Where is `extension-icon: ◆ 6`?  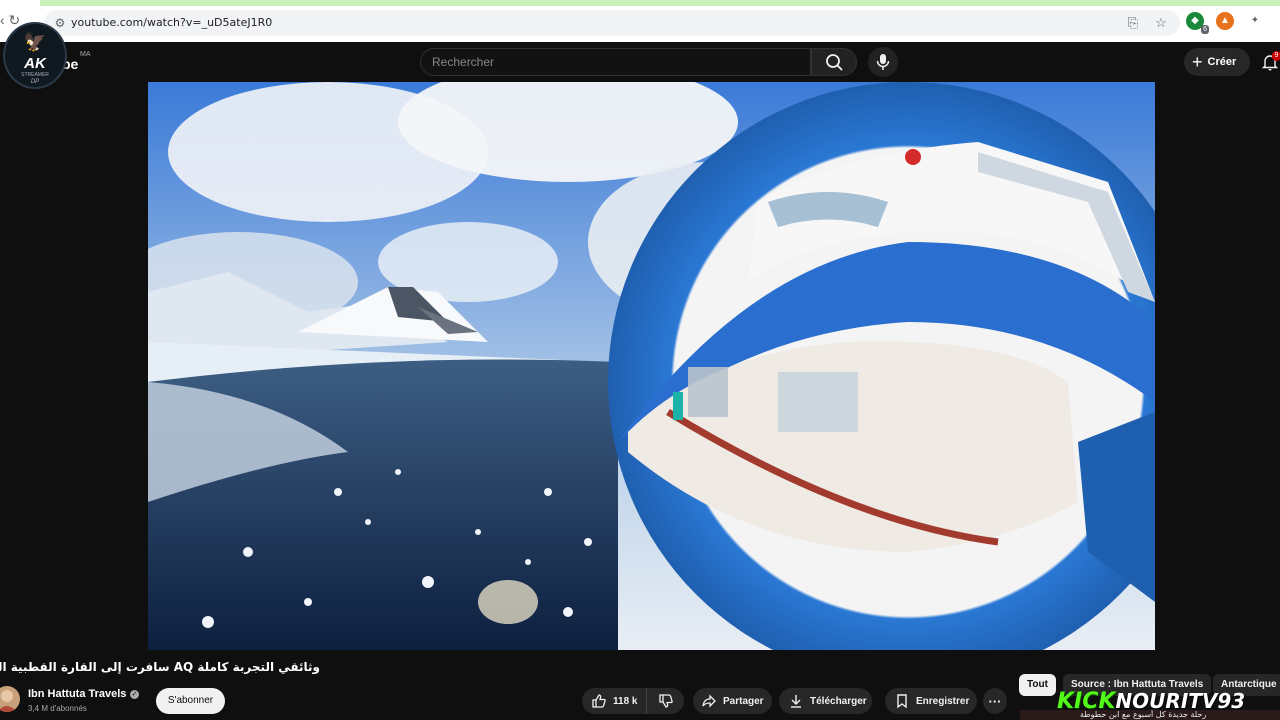
extension-icon: ◆ 6 is located at coordinates (1197, 23).